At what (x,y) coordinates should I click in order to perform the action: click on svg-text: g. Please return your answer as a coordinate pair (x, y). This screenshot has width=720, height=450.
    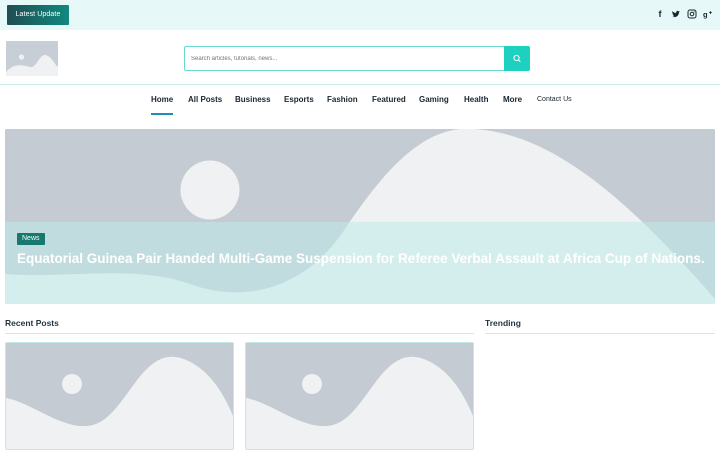
    Looking at the image, I should click on (705, 14).